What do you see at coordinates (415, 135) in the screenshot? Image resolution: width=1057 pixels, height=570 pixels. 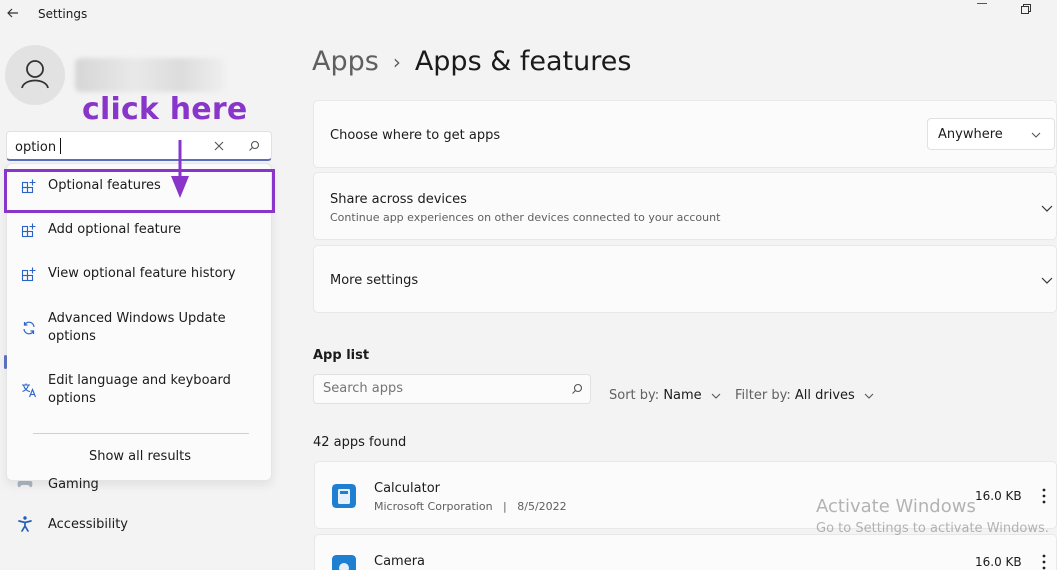 I see `card-title: Choose where to get apps` at bounding box center [415, 135].